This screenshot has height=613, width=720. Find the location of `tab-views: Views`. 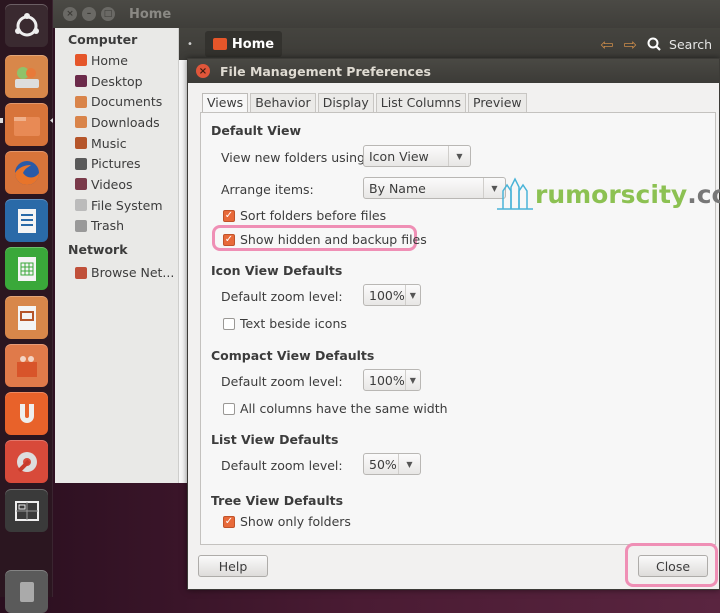

tab-views: Views is located at coordinates (225, 103).